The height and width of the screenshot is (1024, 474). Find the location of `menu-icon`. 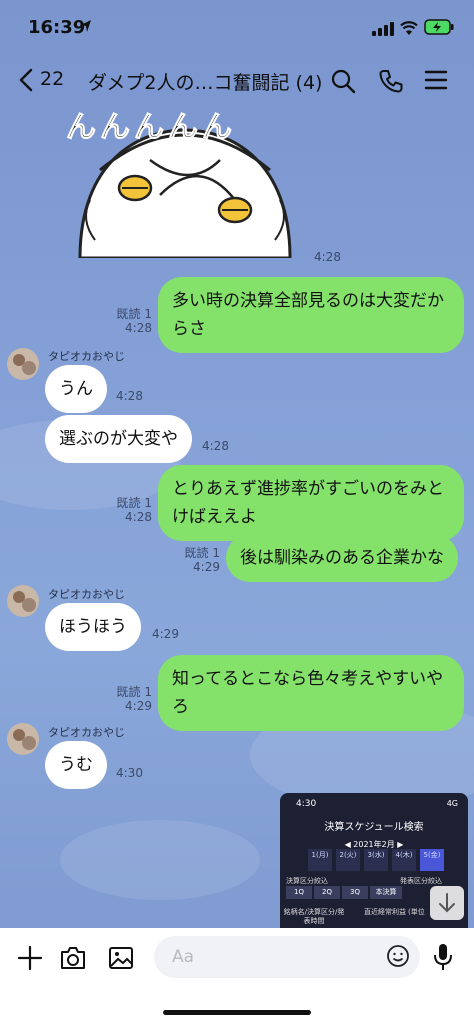

menu-icon is located at coordinates (436, 80).